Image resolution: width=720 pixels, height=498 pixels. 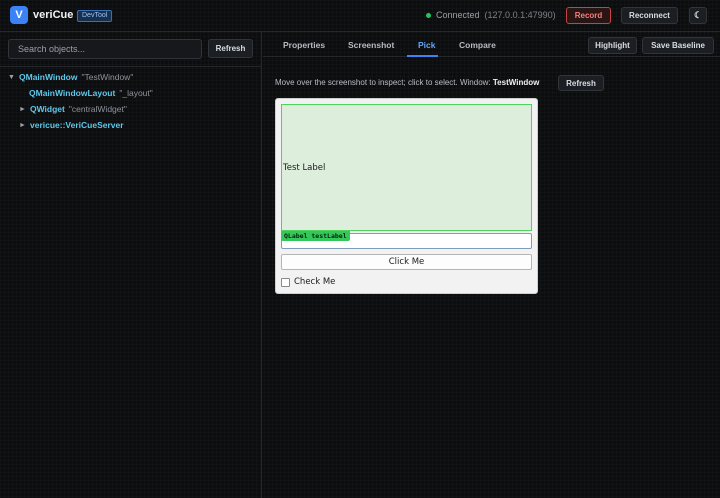 What do you see at coordinates (19, 15) in the screenshot?
I see `app-logo-icon: V` at bounding box center [19, 15].